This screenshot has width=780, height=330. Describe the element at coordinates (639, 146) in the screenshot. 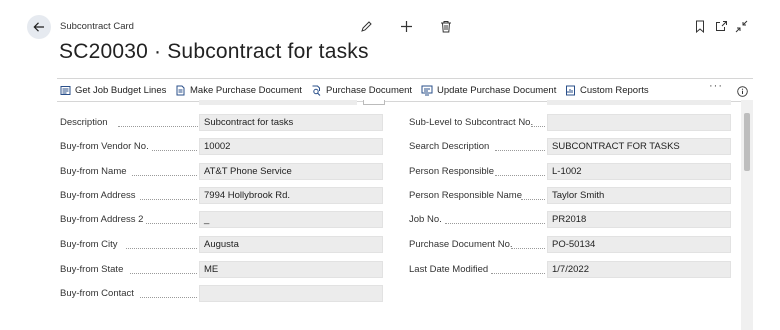

I see `search-description-field: SUBCONTRACT FOR TASKS` at that location.